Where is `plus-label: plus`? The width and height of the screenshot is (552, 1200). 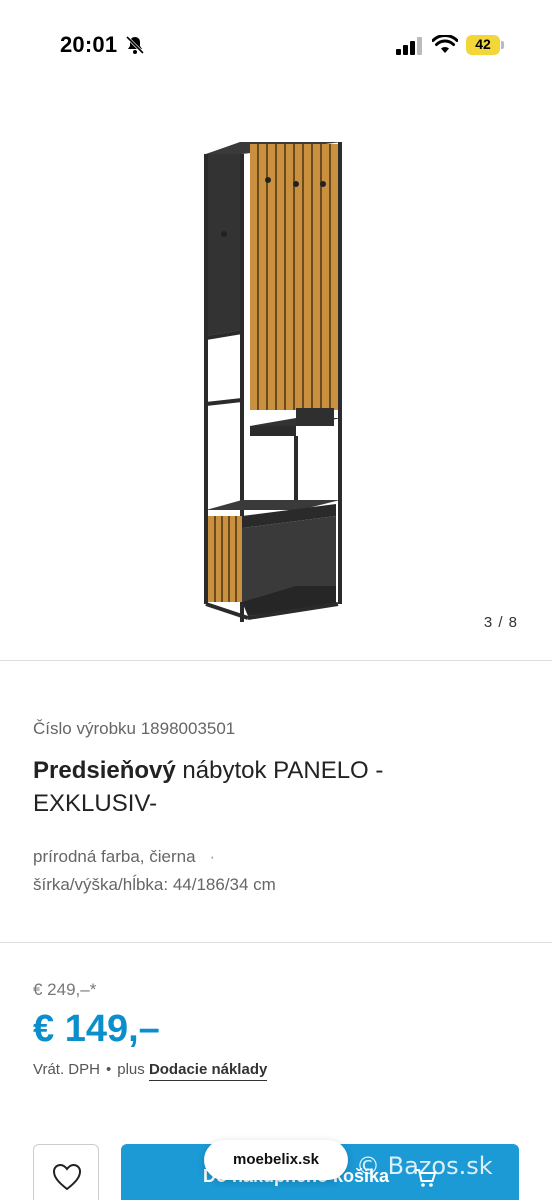
plus-label: plus is located at coordinates (131, 1069).